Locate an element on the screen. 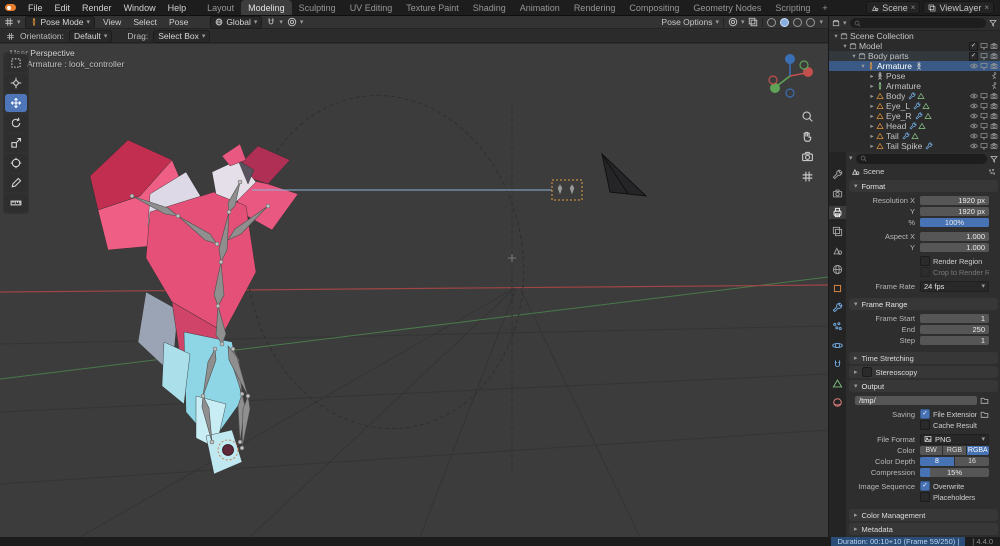 This screenshot has height=546, width=1000. pan-hand-icon is located at coordinates (807, 136).